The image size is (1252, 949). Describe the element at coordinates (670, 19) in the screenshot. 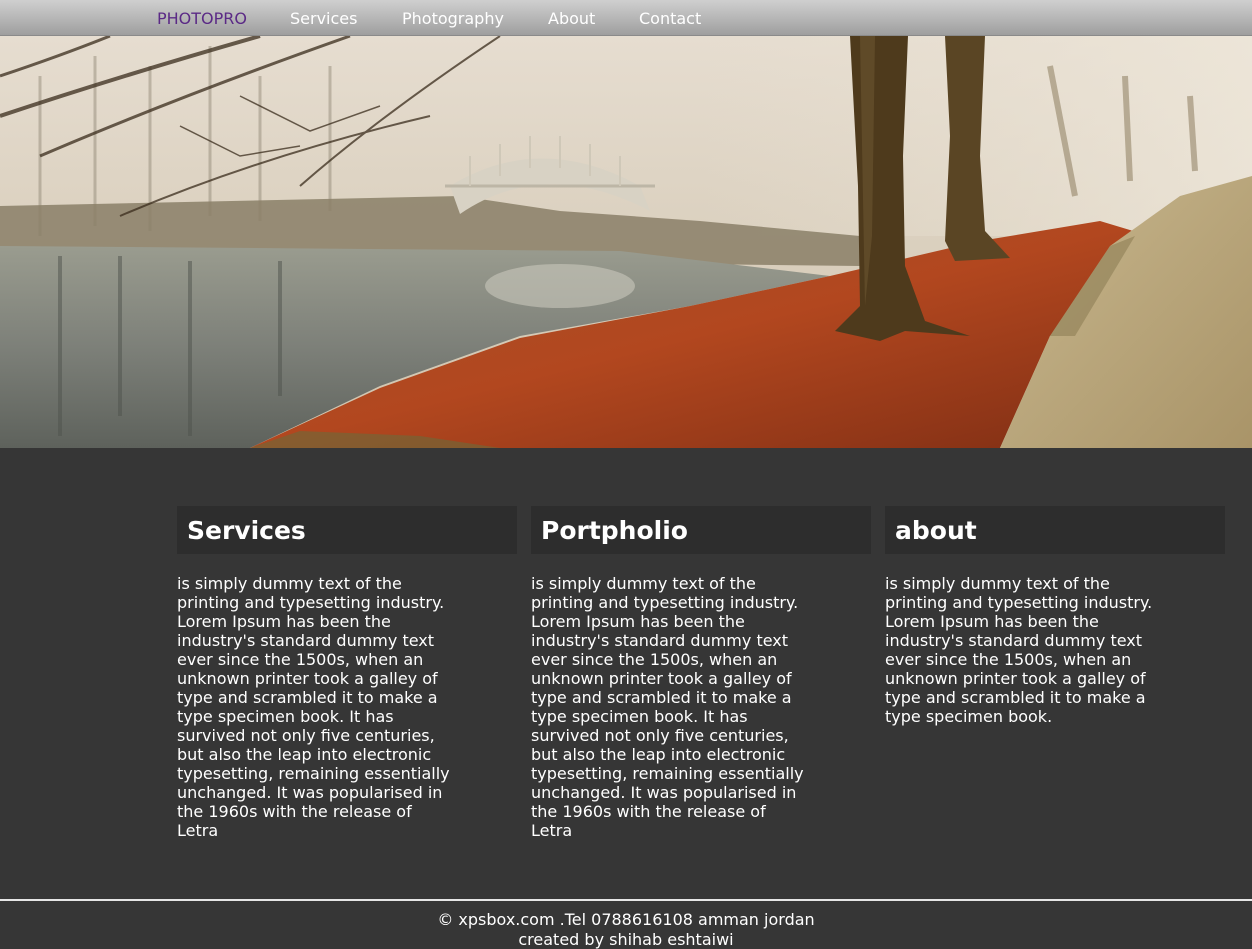

I see `nav-link-contact: Contact` at that location.